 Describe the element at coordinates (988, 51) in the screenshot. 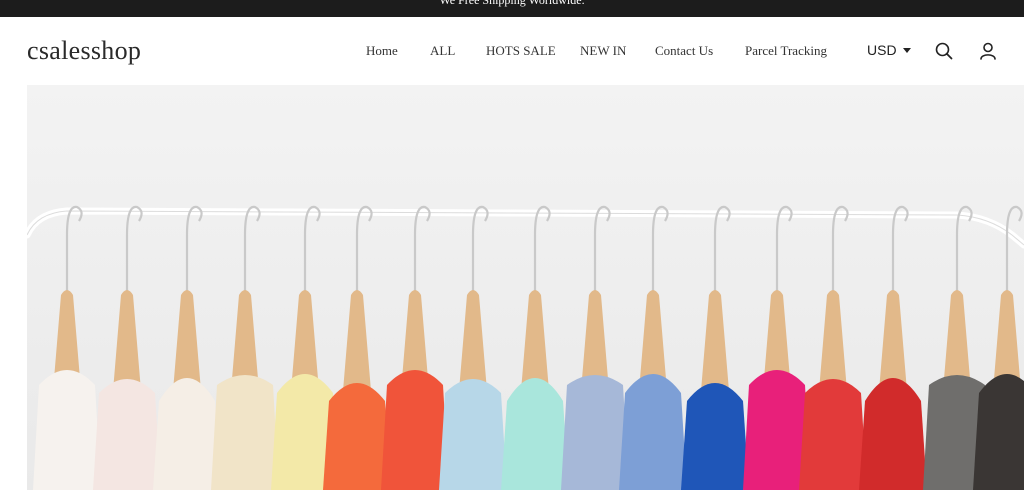

I see `user-icon` at that location.